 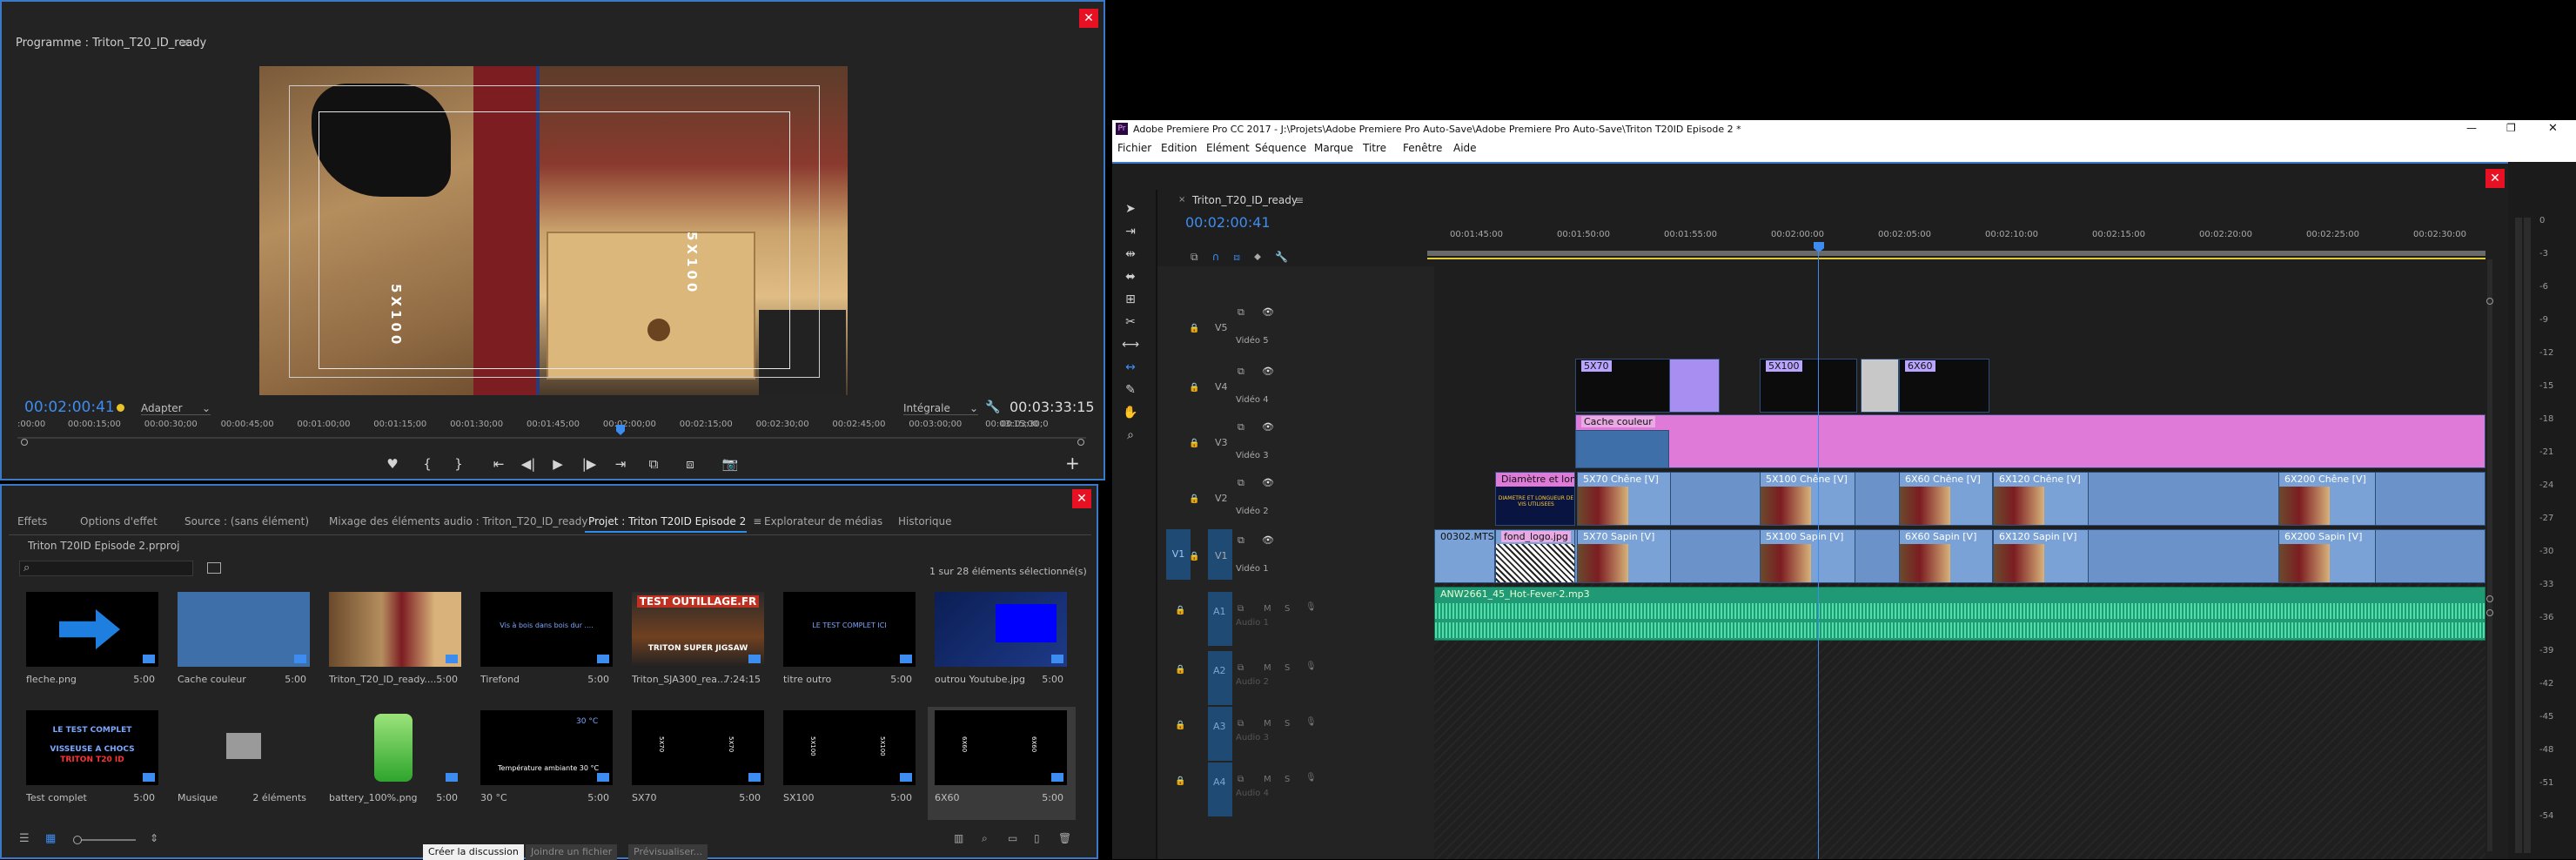 What do you see at coordinates (1130, 437) in the screenshot?
I see `zoom-icon: ⌕` at bounding box center [1130, 437].